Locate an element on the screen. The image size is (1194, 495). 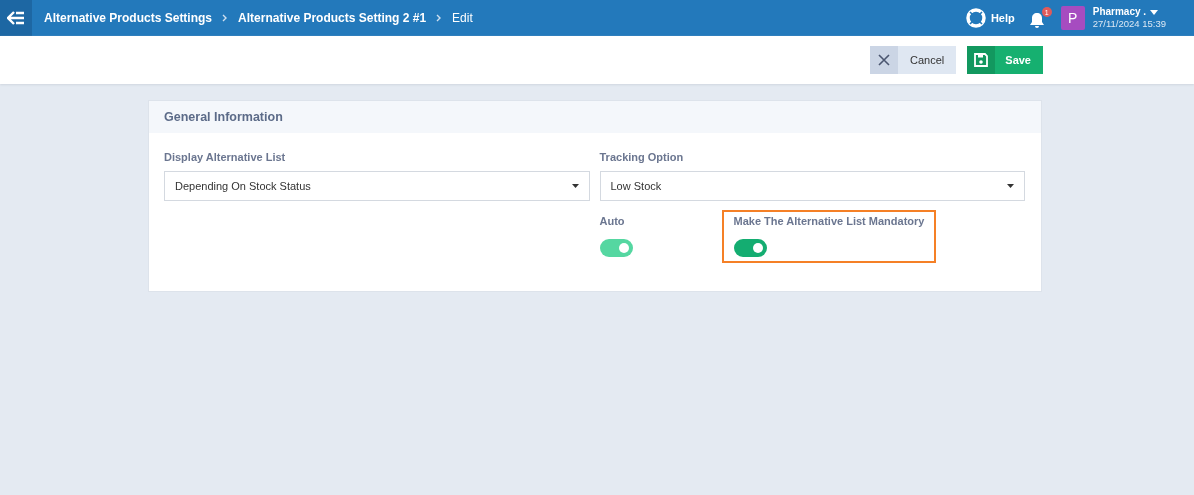
breadcrumb-link: Alternative Products Settings is located at coordinates (128, 18).